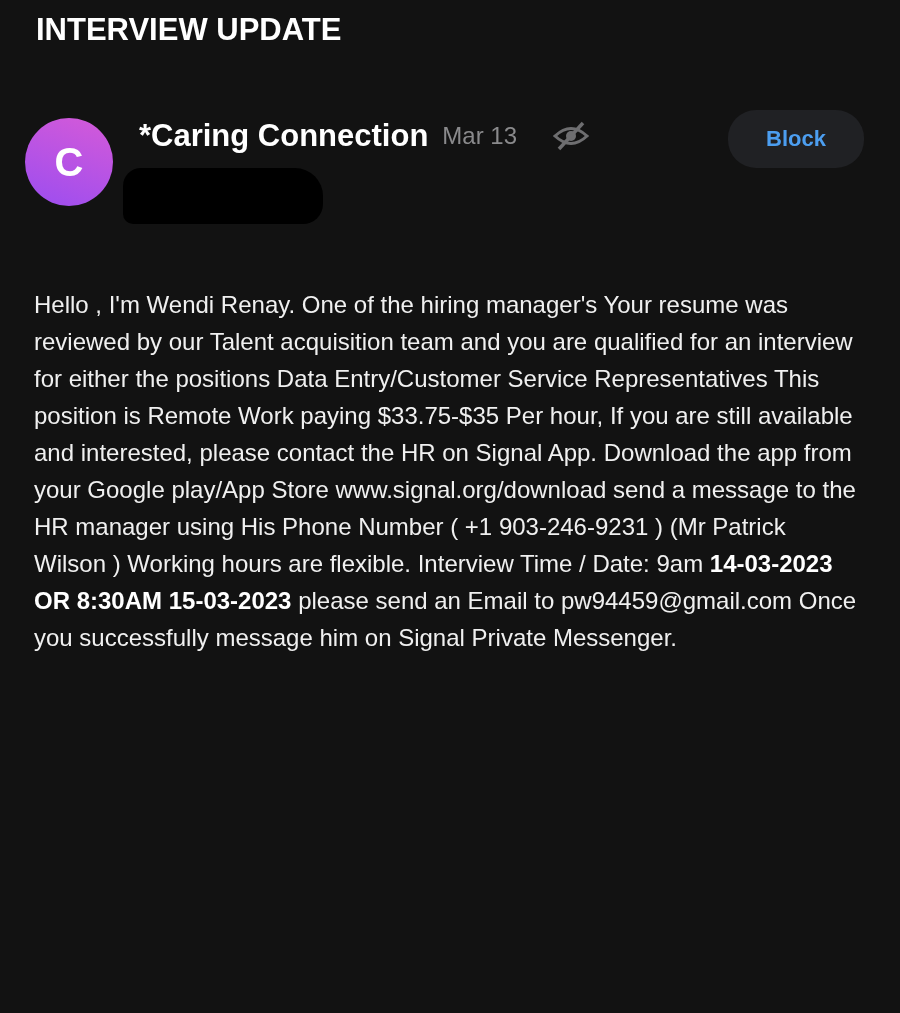 This screenshot has width=900, height=1013. Describe the element at coordinates (69, 162) in the screenshot. I see `avatar: C` at that location.